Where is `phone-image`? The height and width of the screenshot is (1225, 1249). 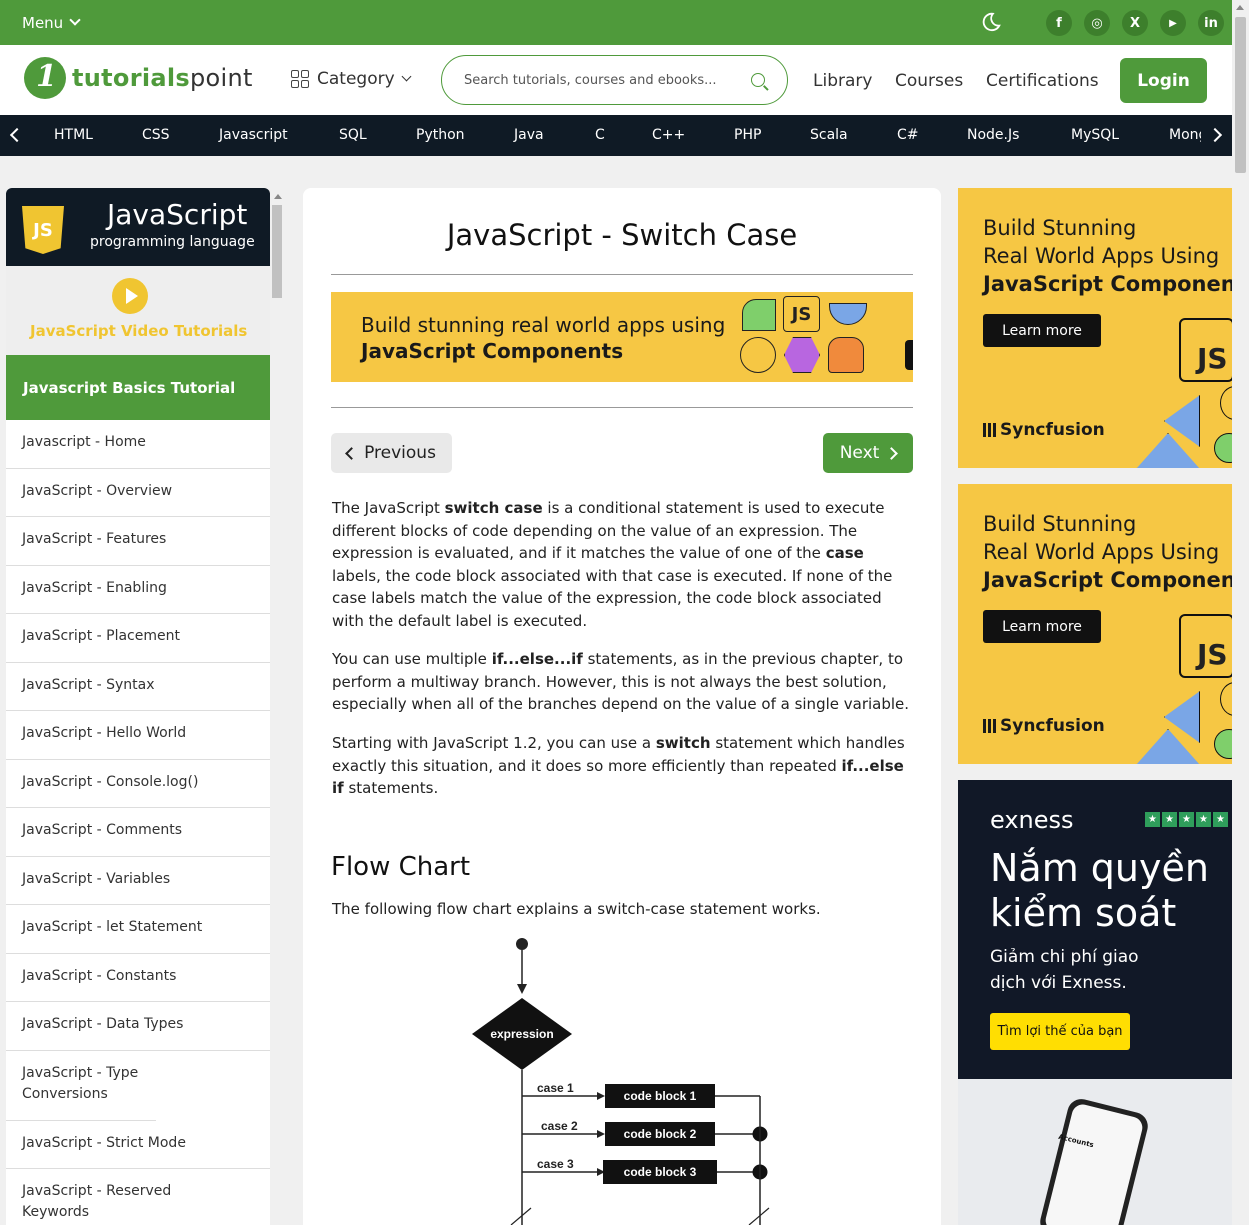
phone-image is located at coordinates (1094, 1160).